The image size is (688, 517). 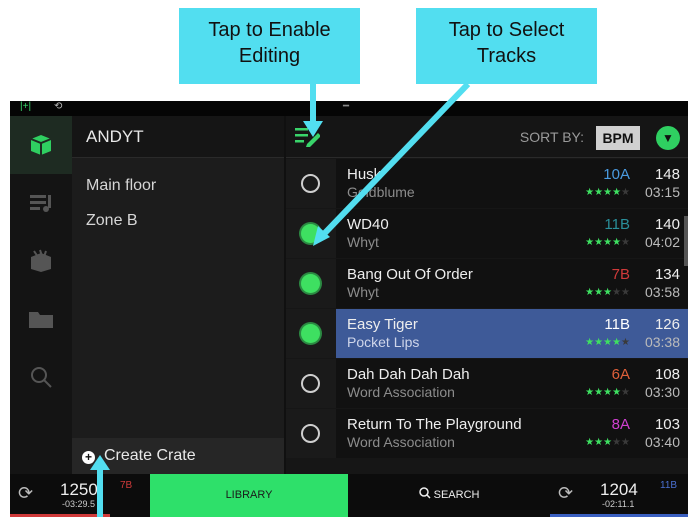 What do you see at coordinates (506, 30) in the screenshot?
I see `callout-select-line1: Tap to Select` at bounding box center [506, 30].